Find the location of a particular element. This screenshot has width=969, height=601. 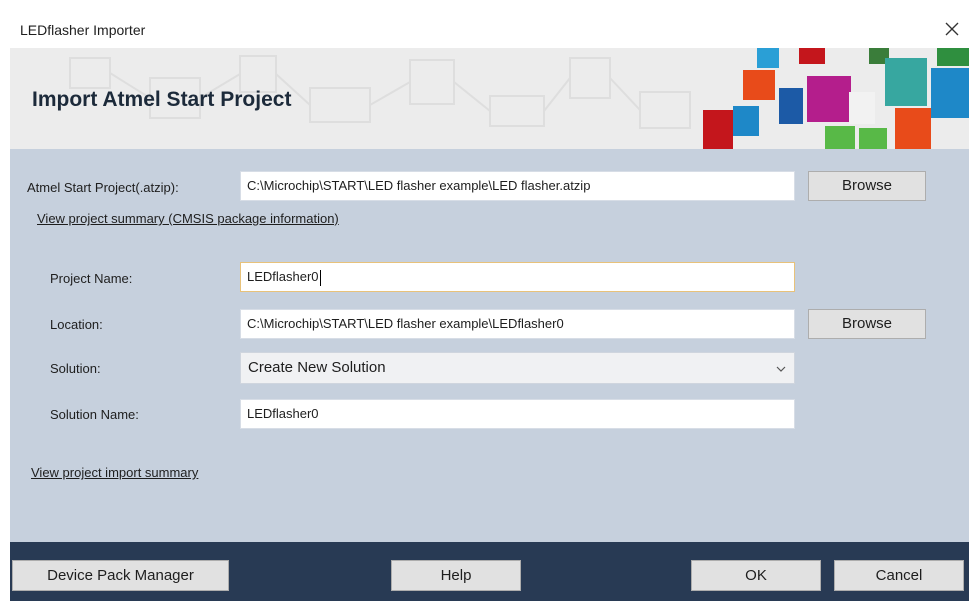

window-title: LEDflasher Importer is located at coordinates (83, 30).